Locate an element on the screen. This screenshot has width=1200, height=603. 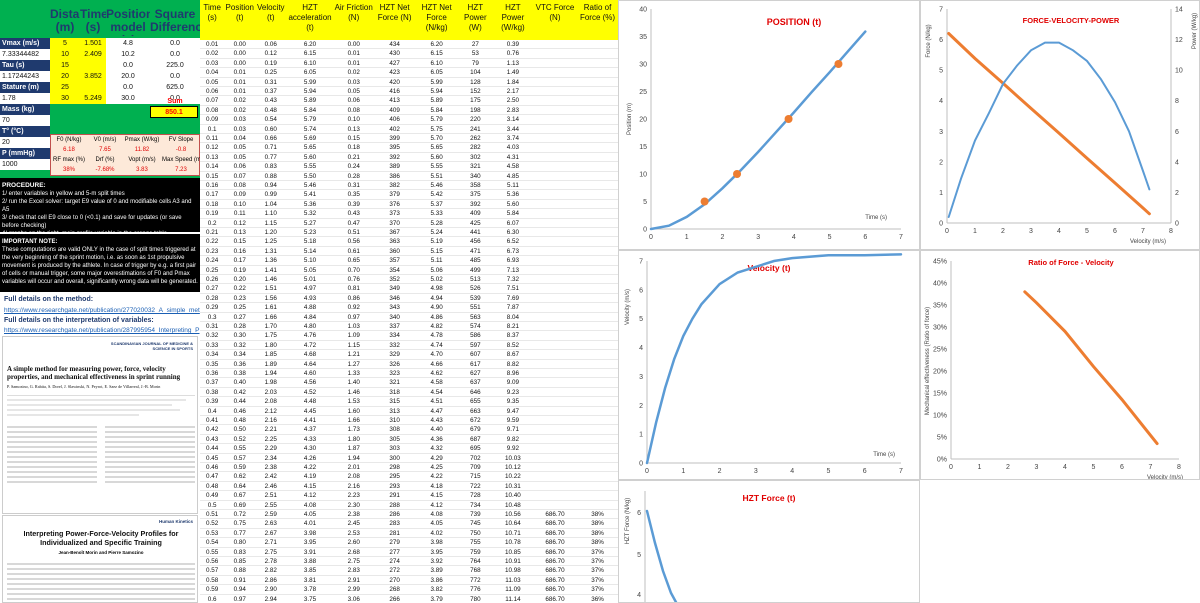
table-cell: 2.30 is located at coordinates (353, 505).